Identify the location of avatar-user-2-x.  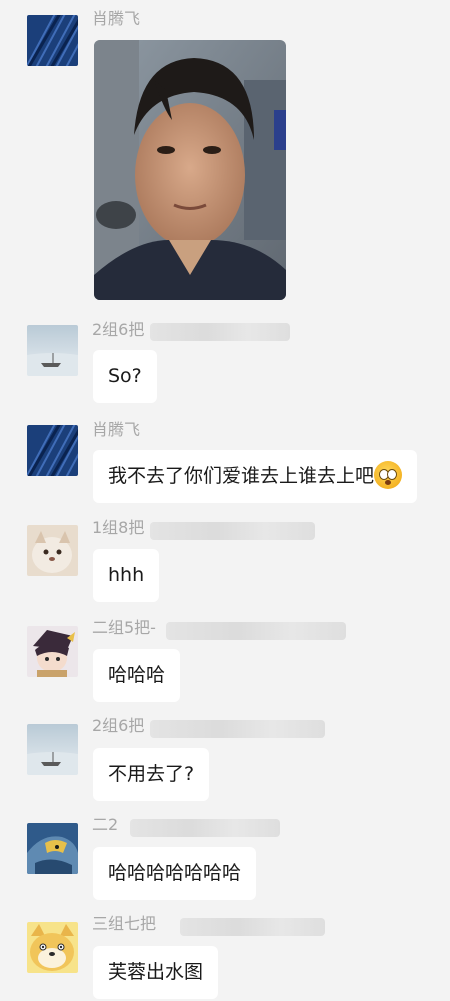
(52, 848).